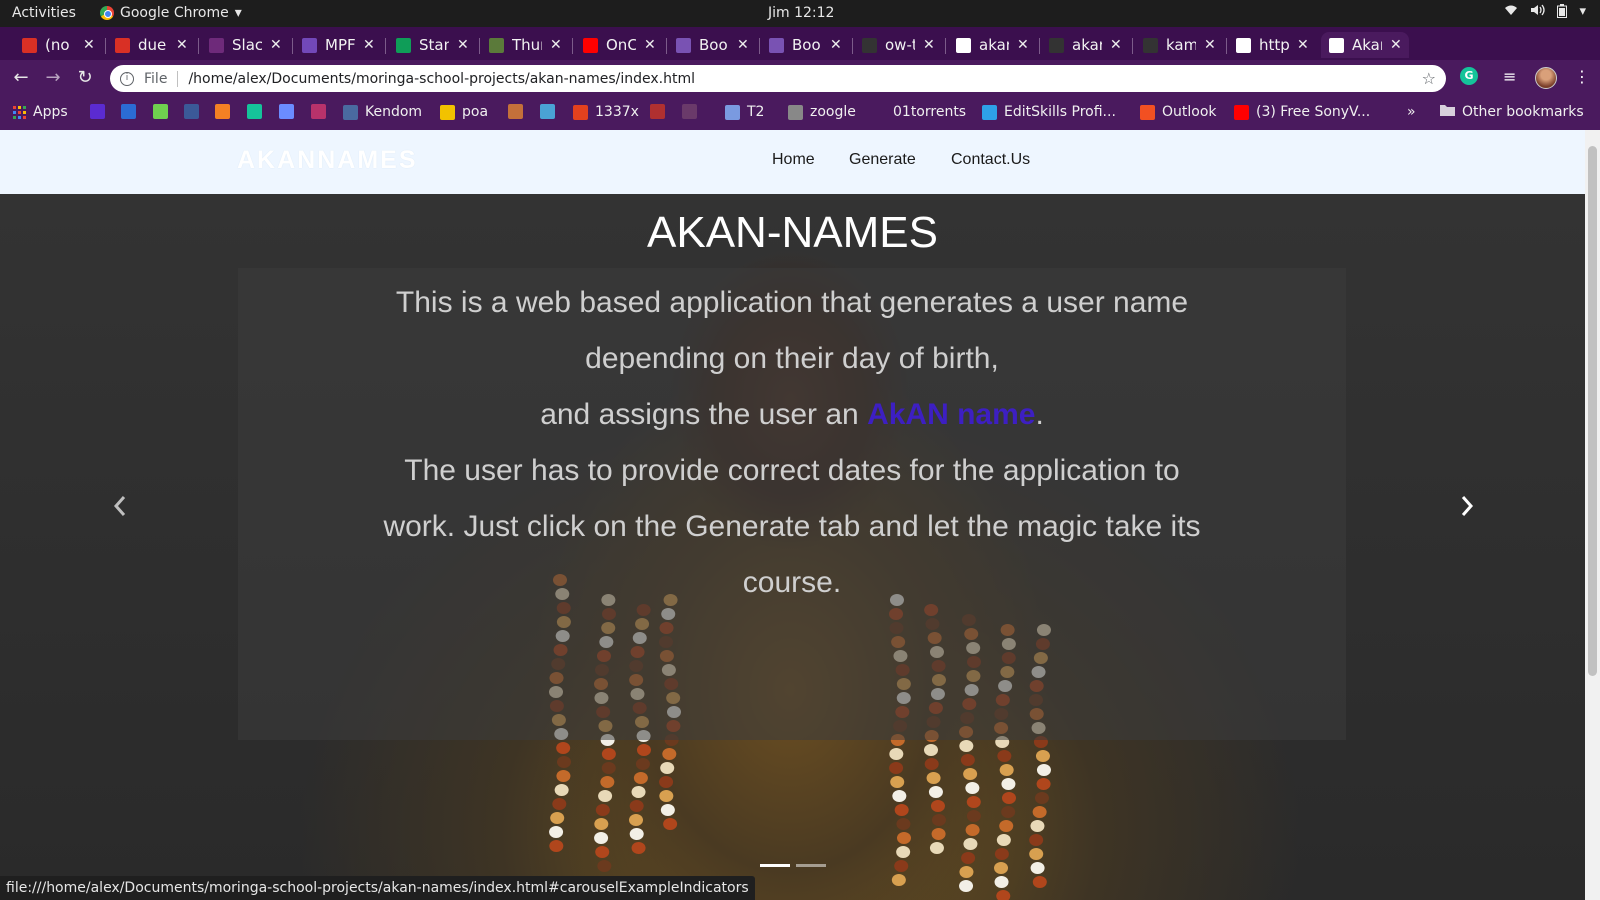  I want to click on tab-title: kam, so click(1181, 45).